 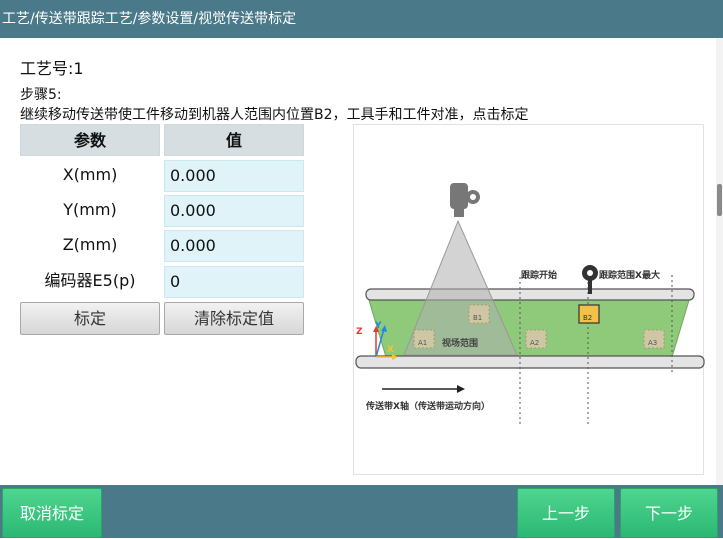 What do you see at coordinates (90, 244) in the screenshot?
I see `param-label-z: Z(mm)` at bounding box center [90, 244].